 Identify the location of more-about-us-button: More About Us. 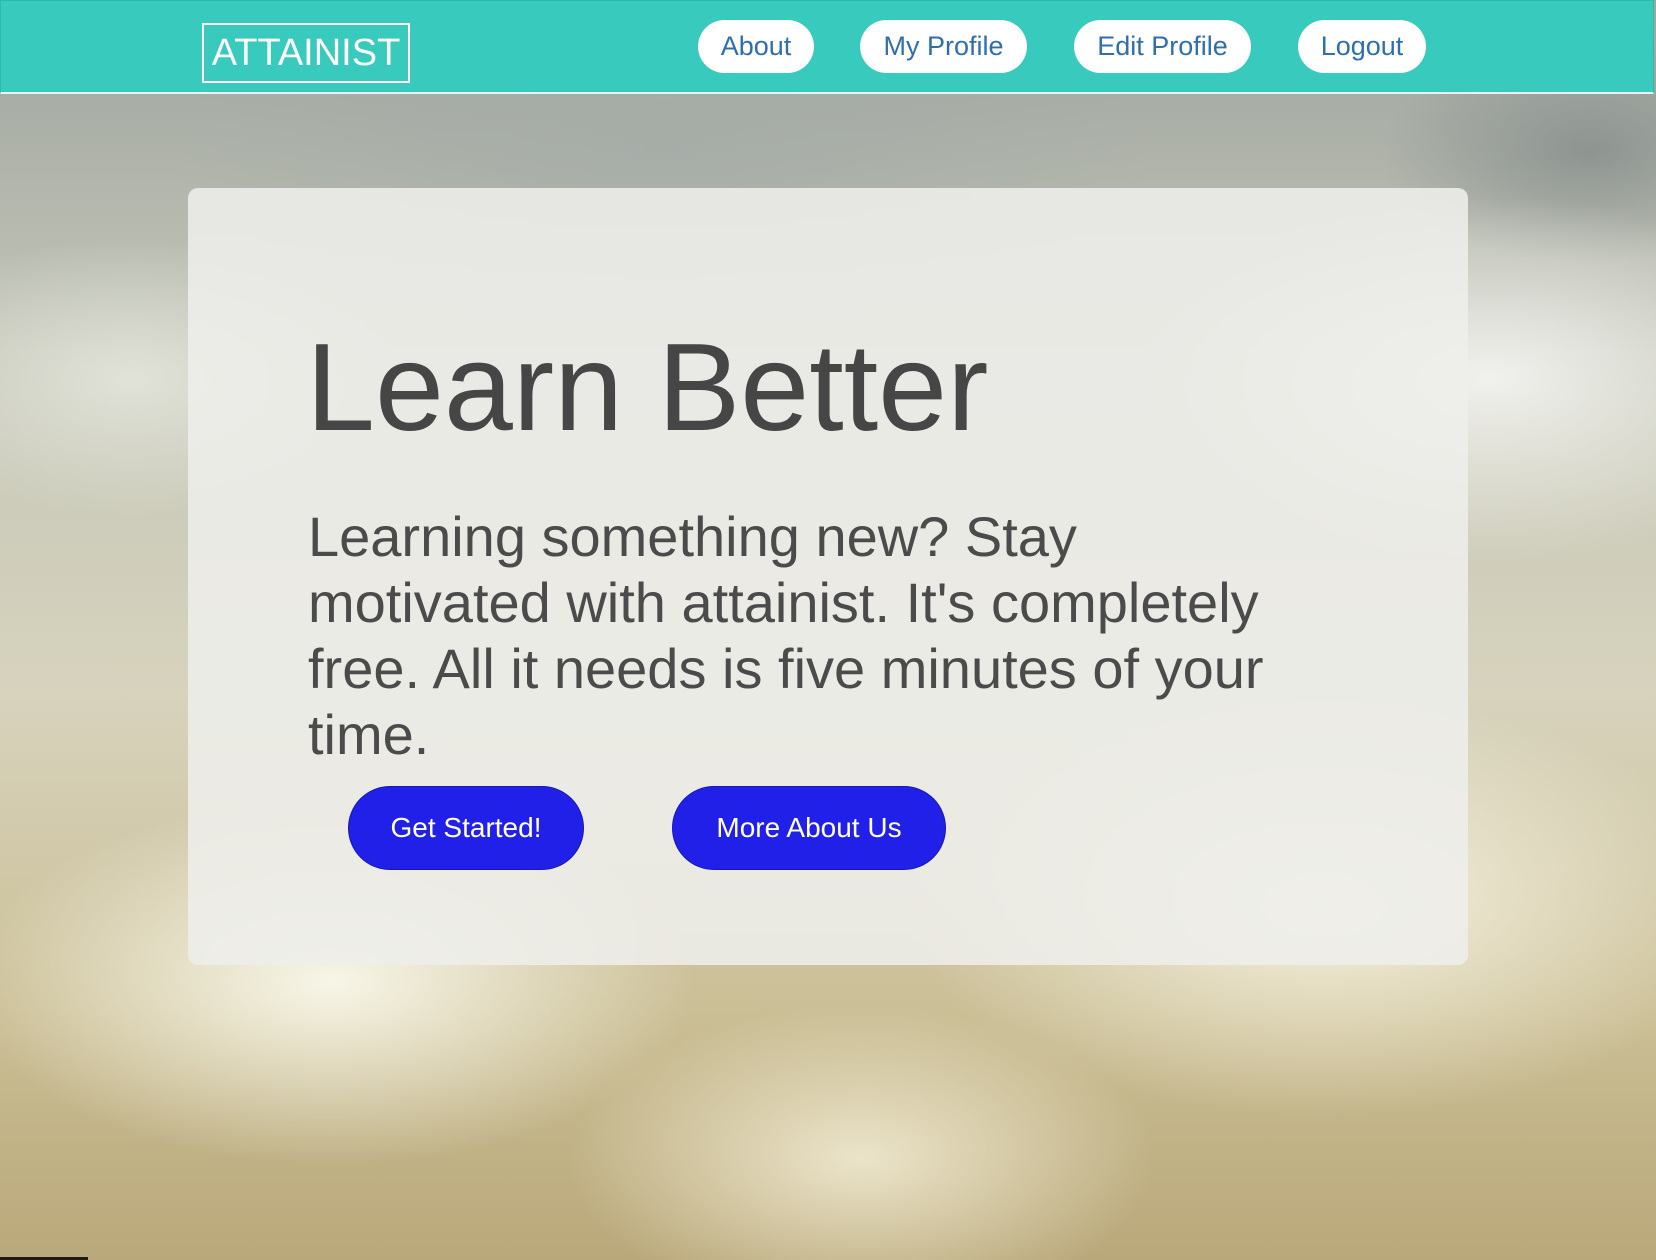
(809, 828).